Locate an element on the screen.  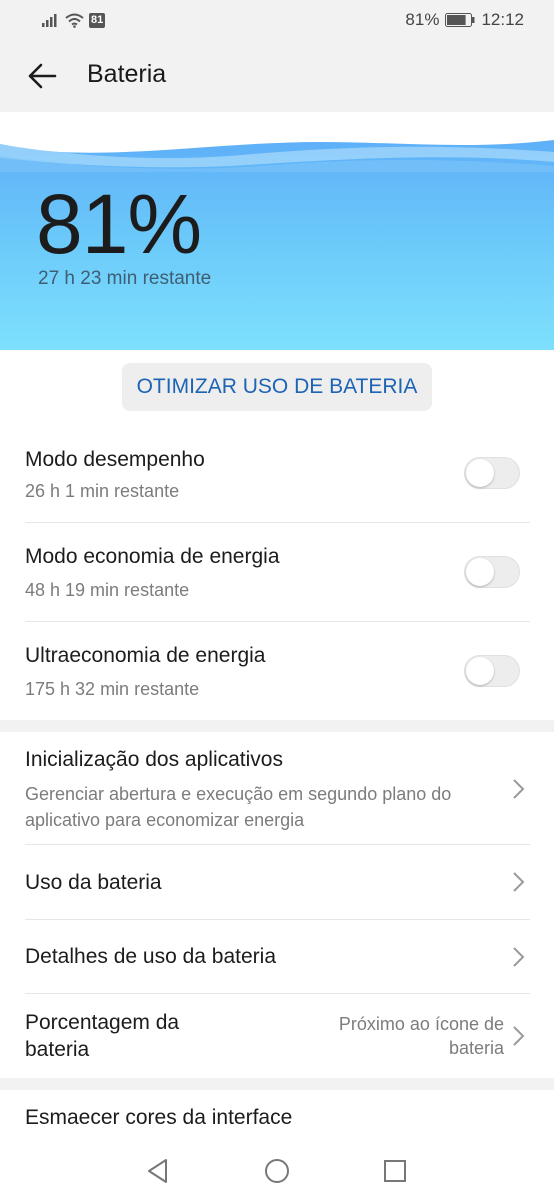
page-title: Bateria is located at coordinates (127, 74).